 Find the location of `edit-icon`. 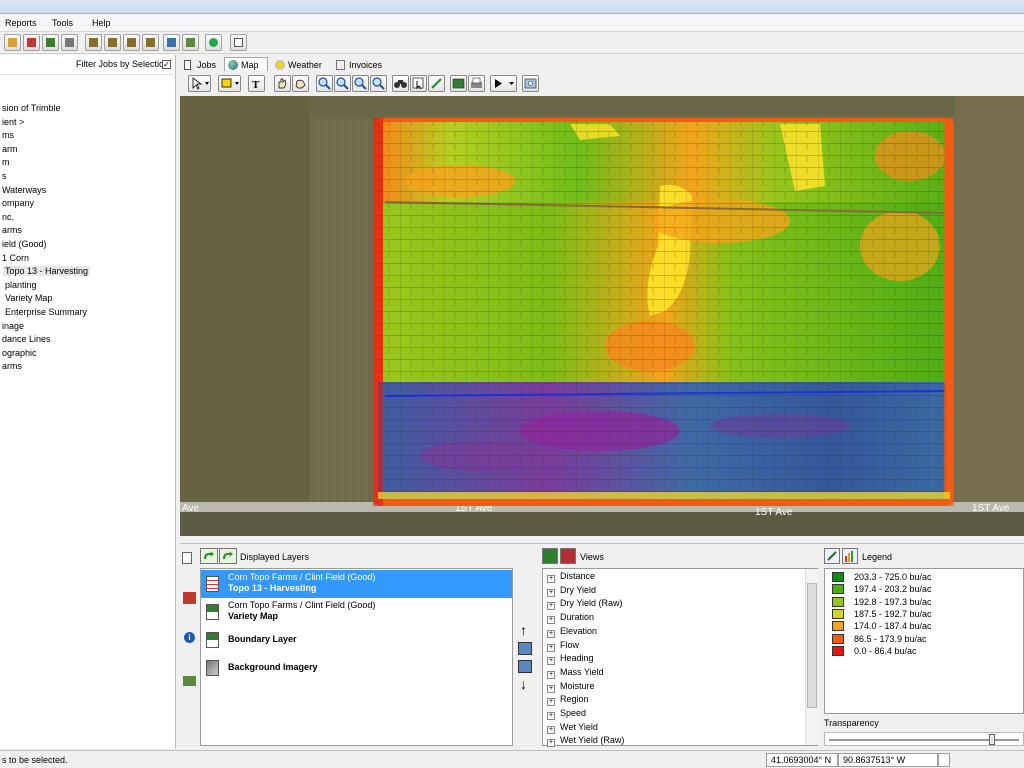

edit-icon is located at coordinates (190, 42).